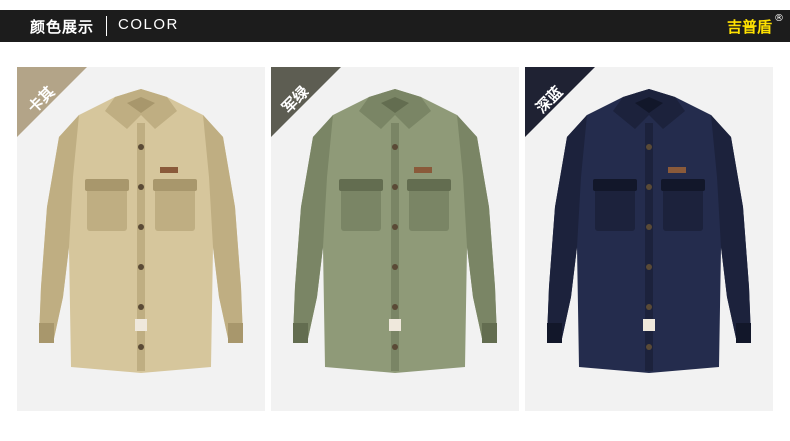  What do you see at coordinates (148, 24) in the screenshot?
I see `section-title-en: COLOR` at bounding box center [148, 24].